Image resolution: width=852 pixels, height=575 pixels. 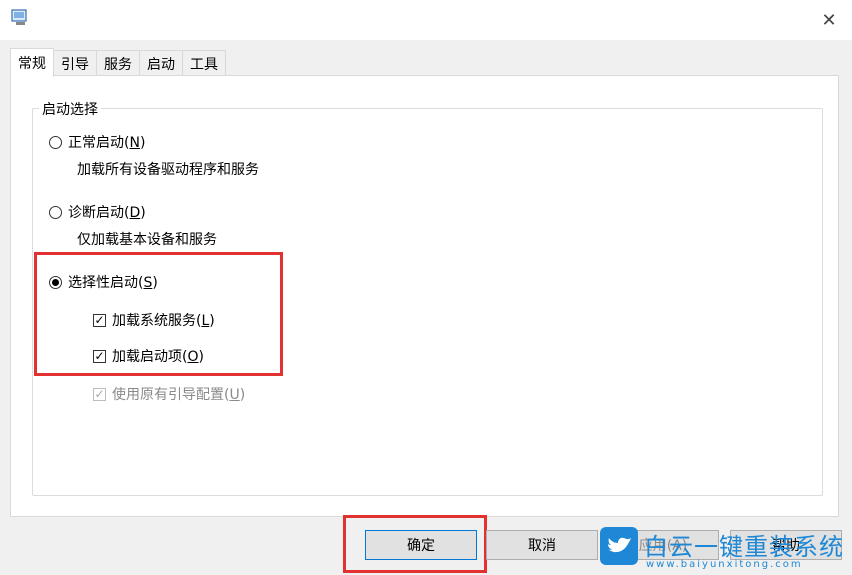 What do you see at coordinates (99, 394) in the screenshot?
I see `checkbox-checked-disabled-icon: ✓` at bounding box center [99, 394].